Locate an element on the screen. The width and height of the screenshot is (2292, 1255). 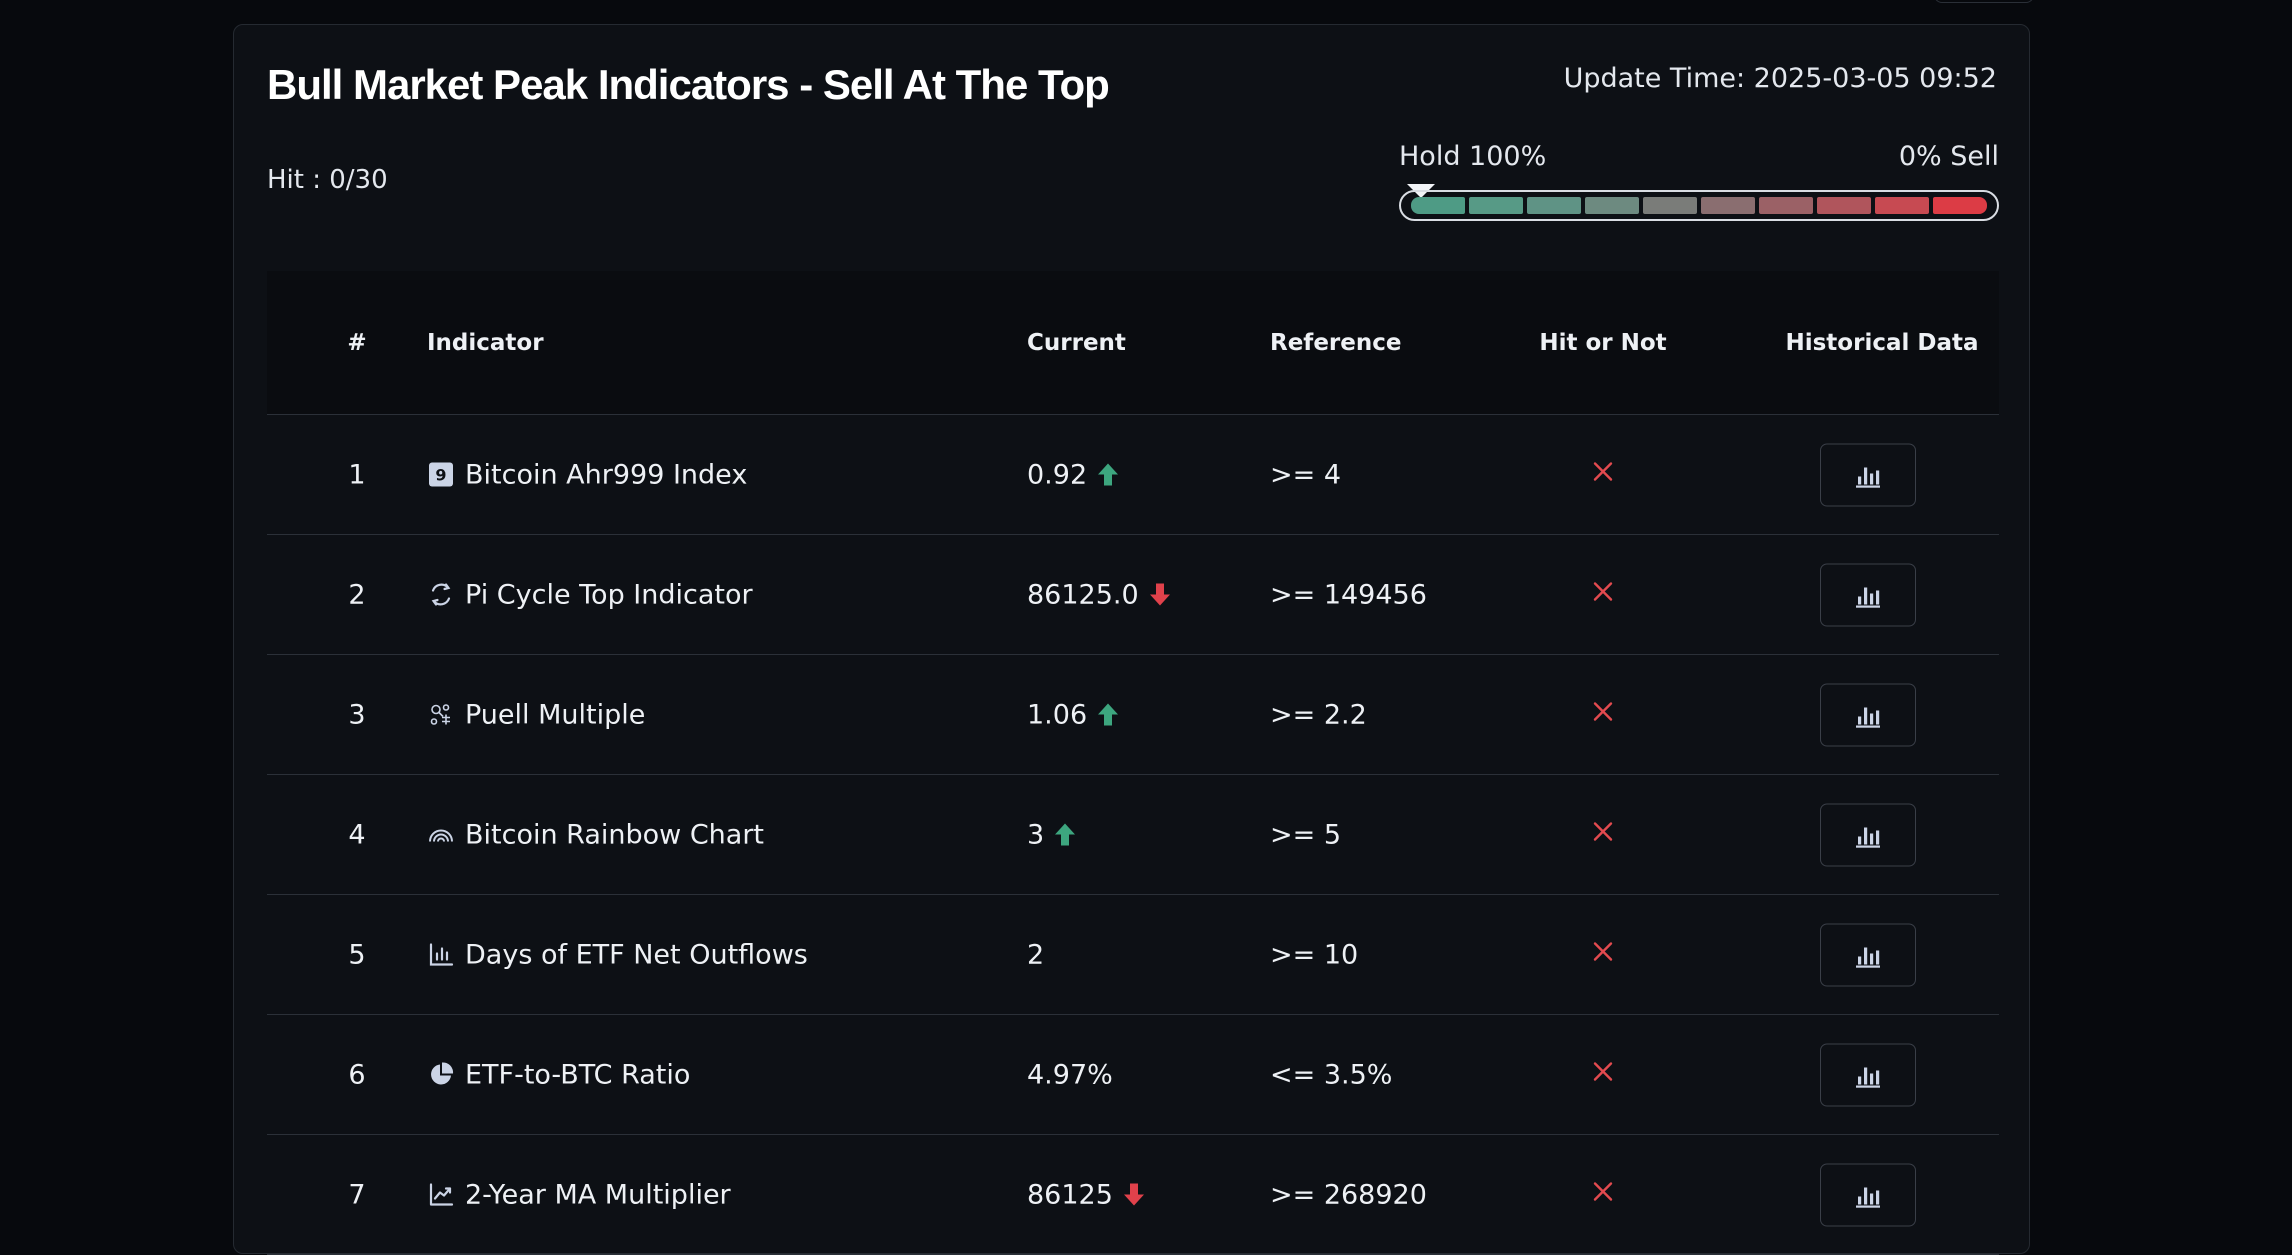
indicator-cell: ETF-to-BTC Ratio is located at coordinates (558, 1074).